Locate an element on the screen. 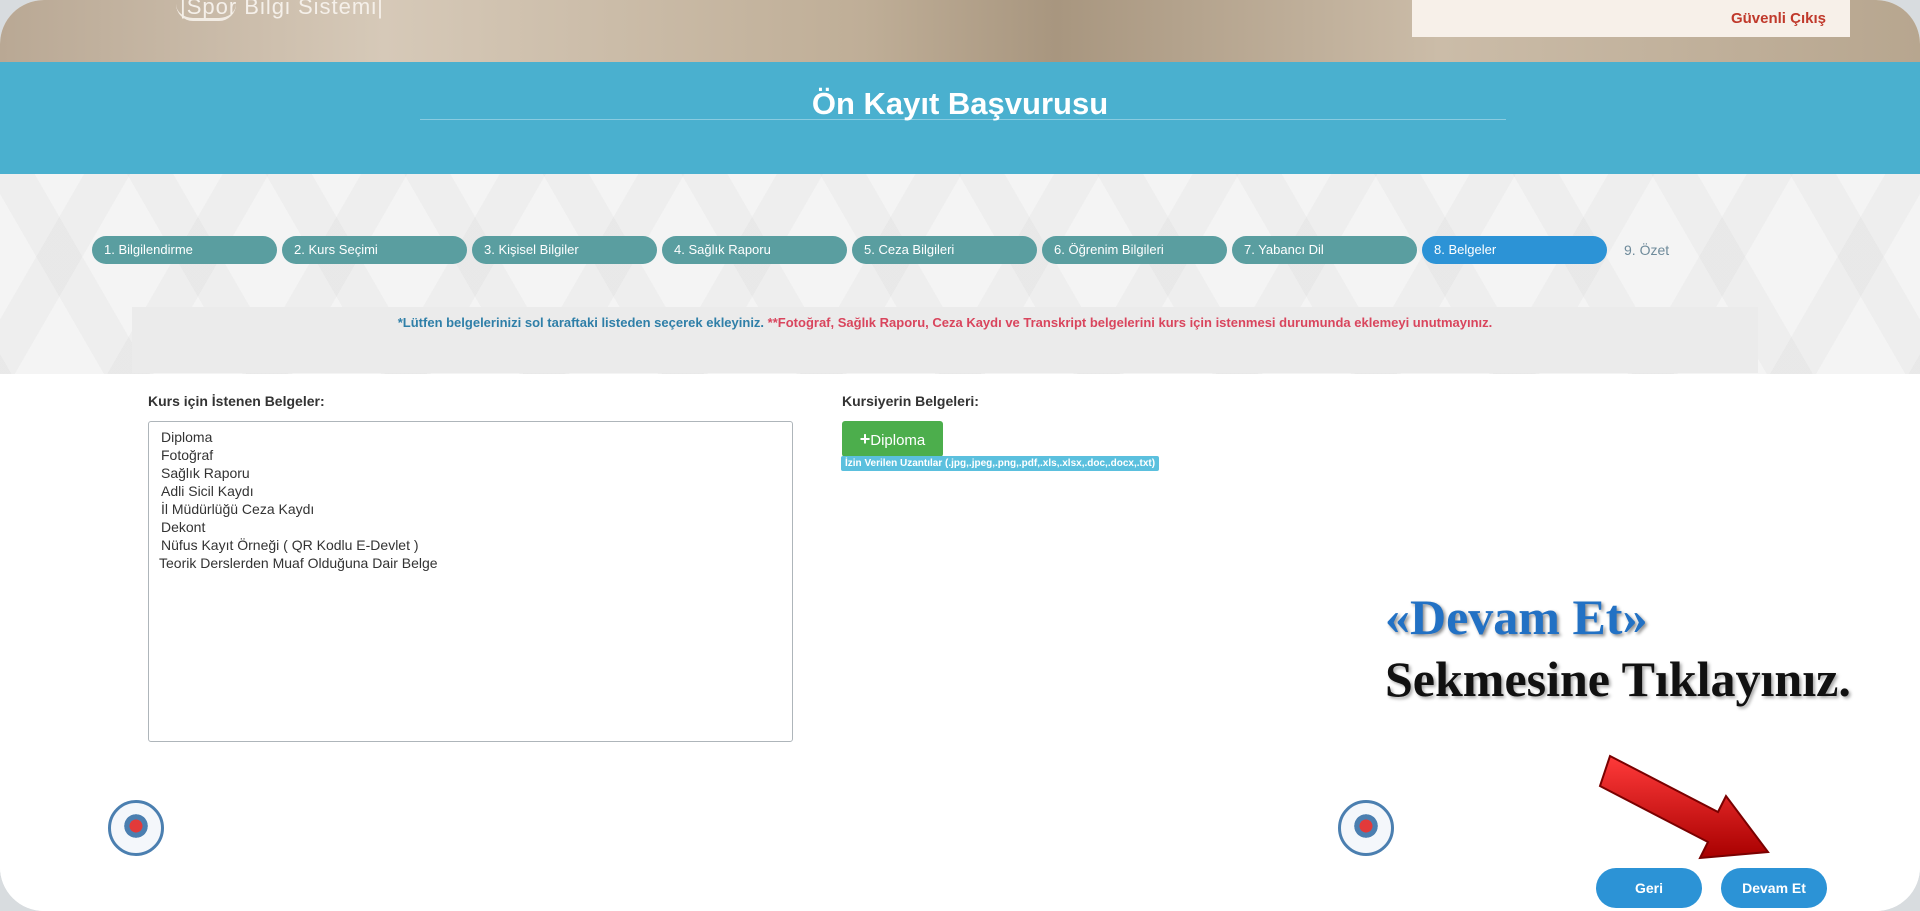 The height and width of the screenshot is (911, 1920). plus-icon: + is located at coordinates (865, 439).